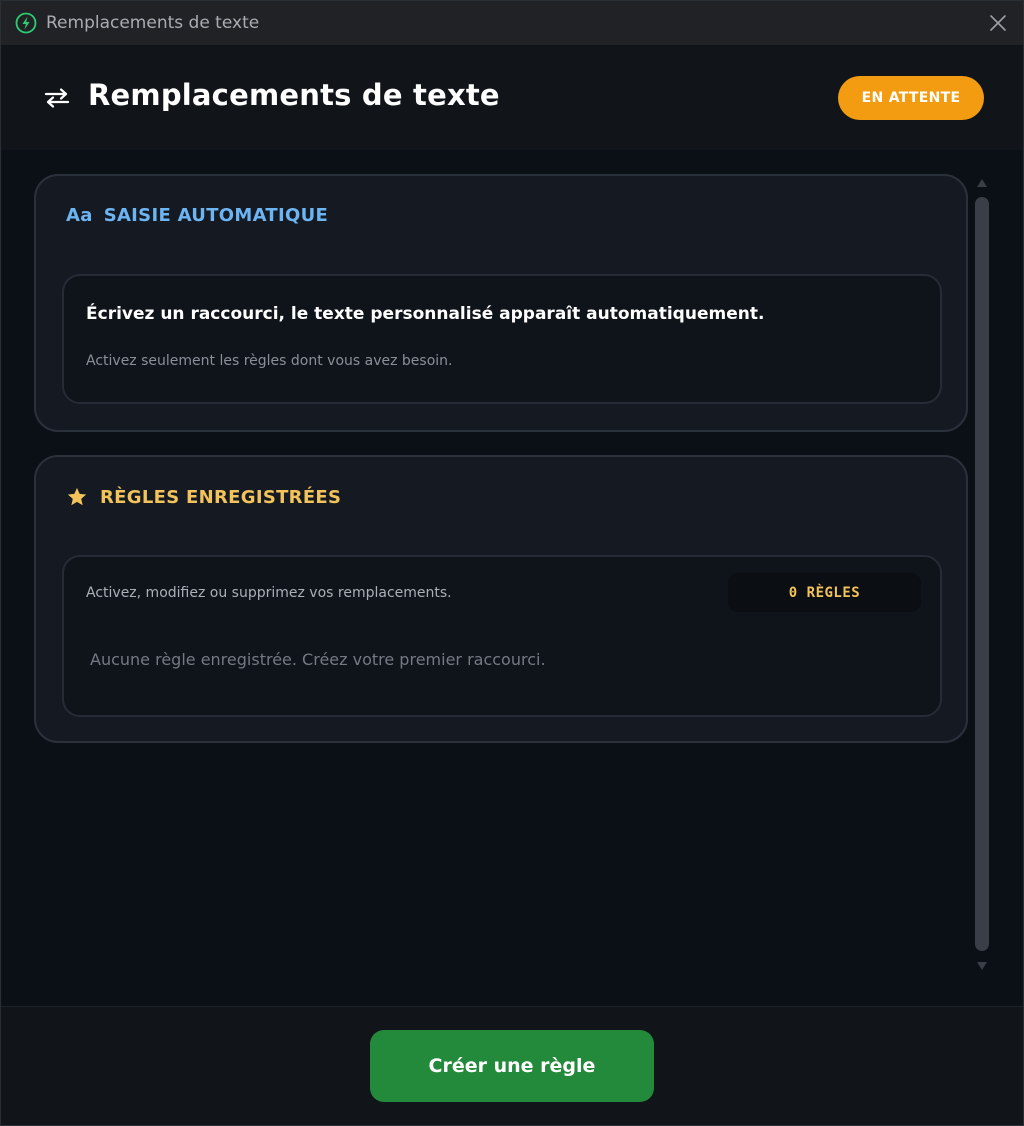  I want to click on footer-bar: Créer une règle, so click(512, 1065).